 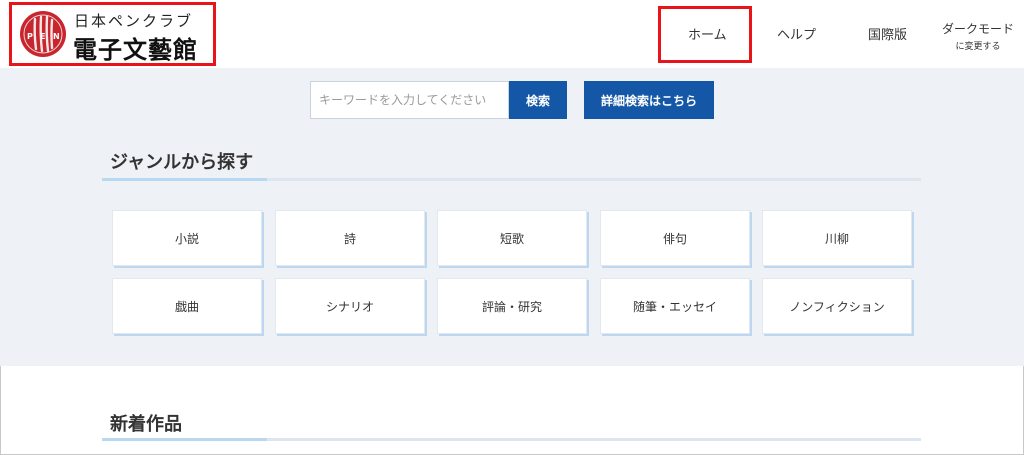 I want to click on genre-section-title: ジャンルから探す, so click(x=182, y=162).